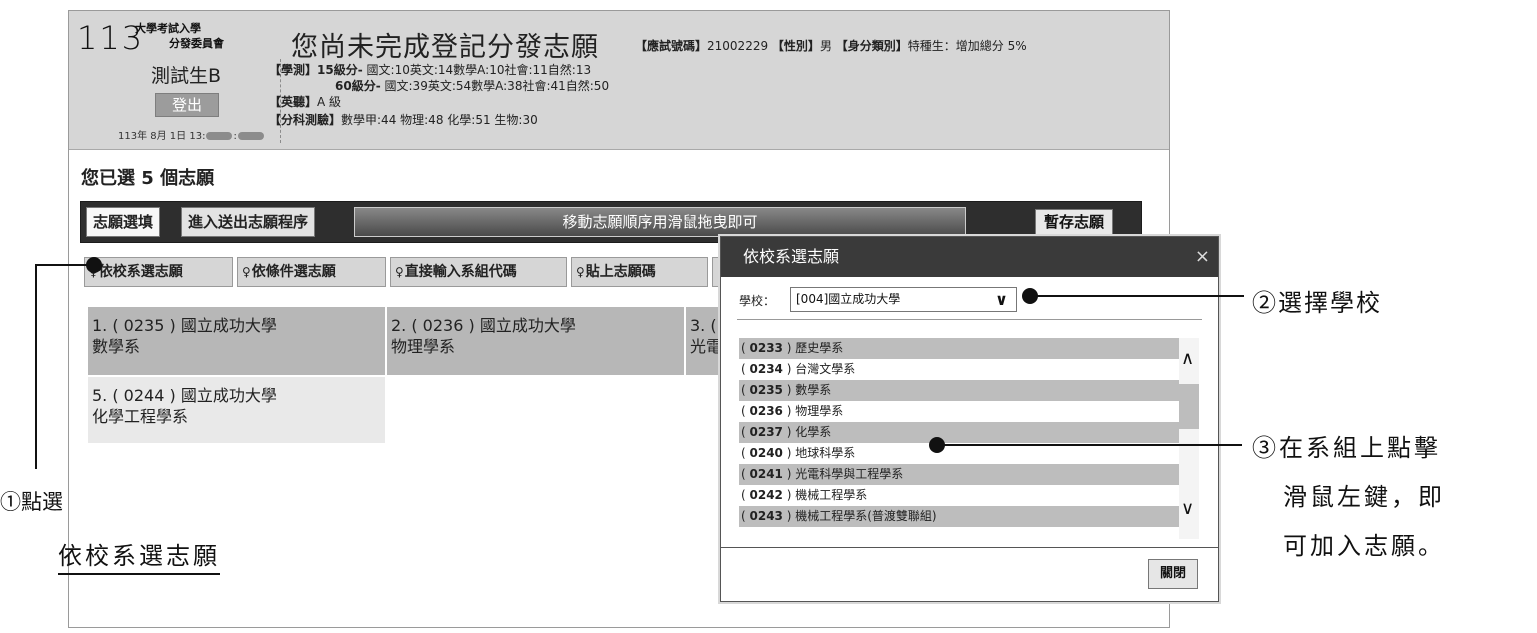 This screenshot has height=633, width=1537. What do you see at coordinates (903, 299) in the screenshot?
I see `school-select: [004]國立成功大學 ∨` at bounding box center [903, 299].